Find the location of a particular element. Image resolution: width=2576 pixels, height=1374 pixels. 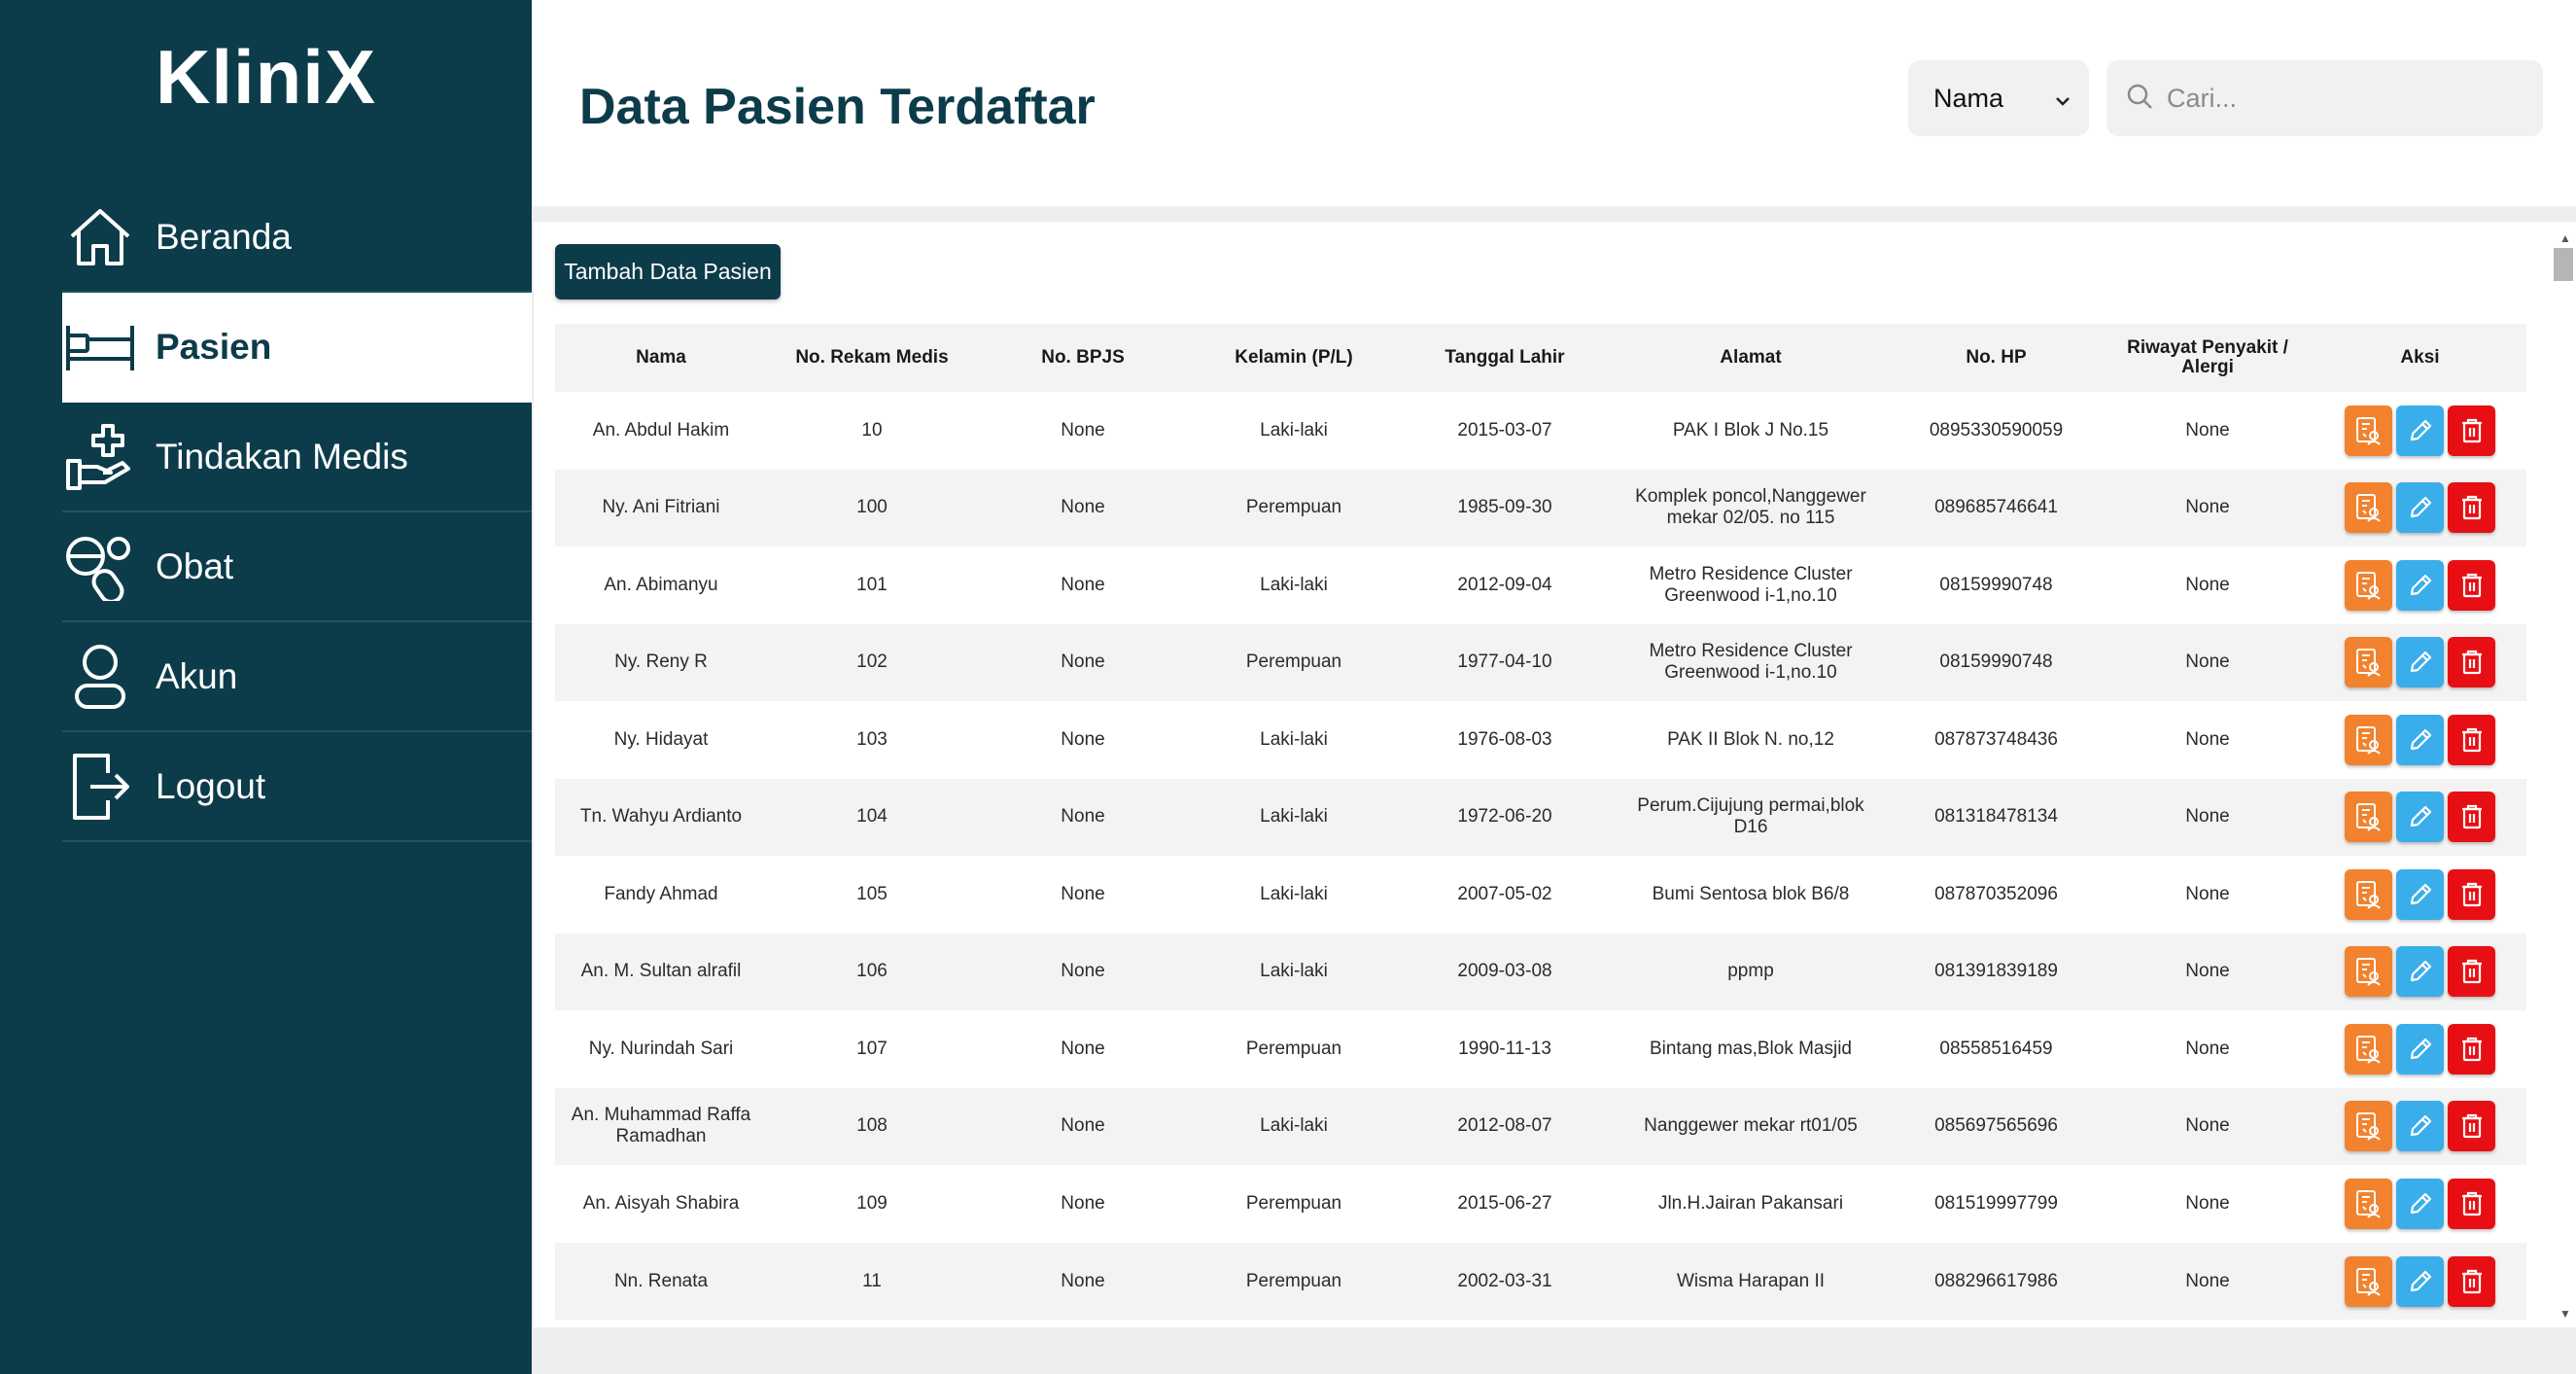

scroll-up-arrow-icon: ▲ is located at coordinates (2565, 238).